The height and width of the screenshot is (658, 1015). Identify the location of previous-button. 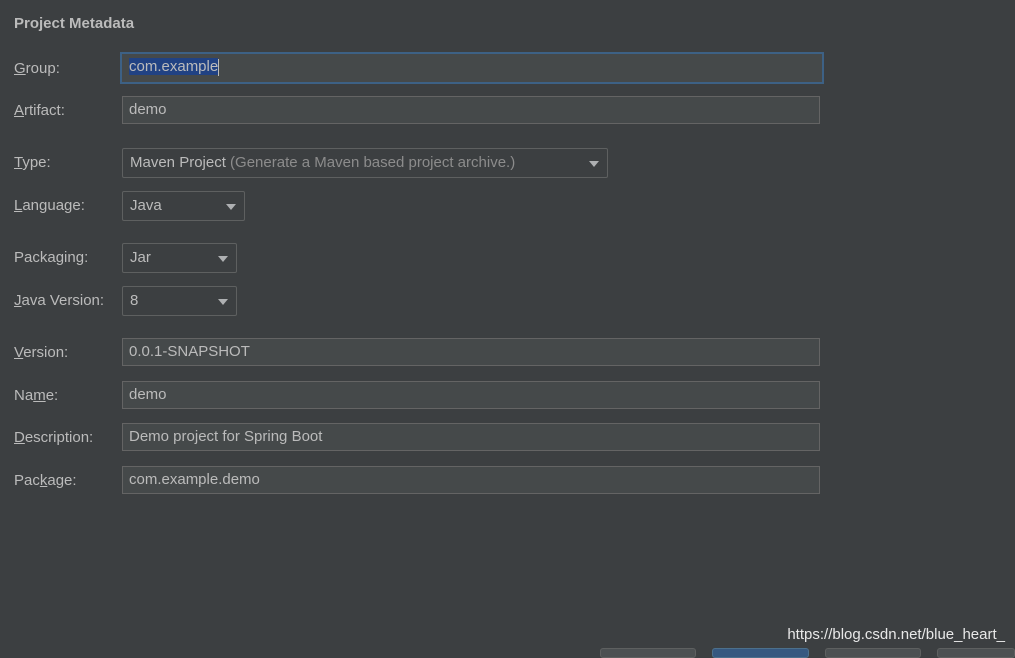
(648, 653).